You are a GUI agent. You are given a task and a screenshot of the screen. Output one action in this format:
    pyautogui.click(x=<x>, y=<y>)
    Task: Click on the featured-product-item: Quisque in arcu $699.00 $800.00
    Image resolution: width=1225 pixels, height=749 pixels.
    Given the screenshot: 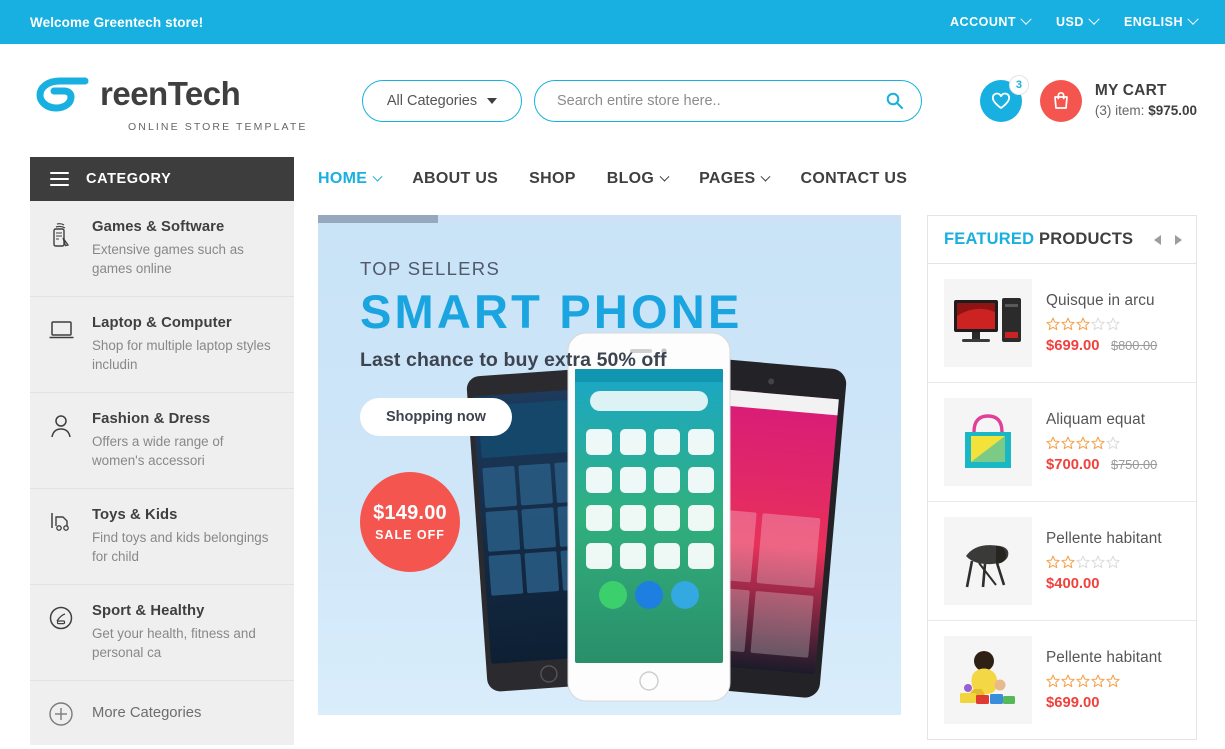 What is the action you would take?
    pyautogui.click(x=1062, y=323)
    